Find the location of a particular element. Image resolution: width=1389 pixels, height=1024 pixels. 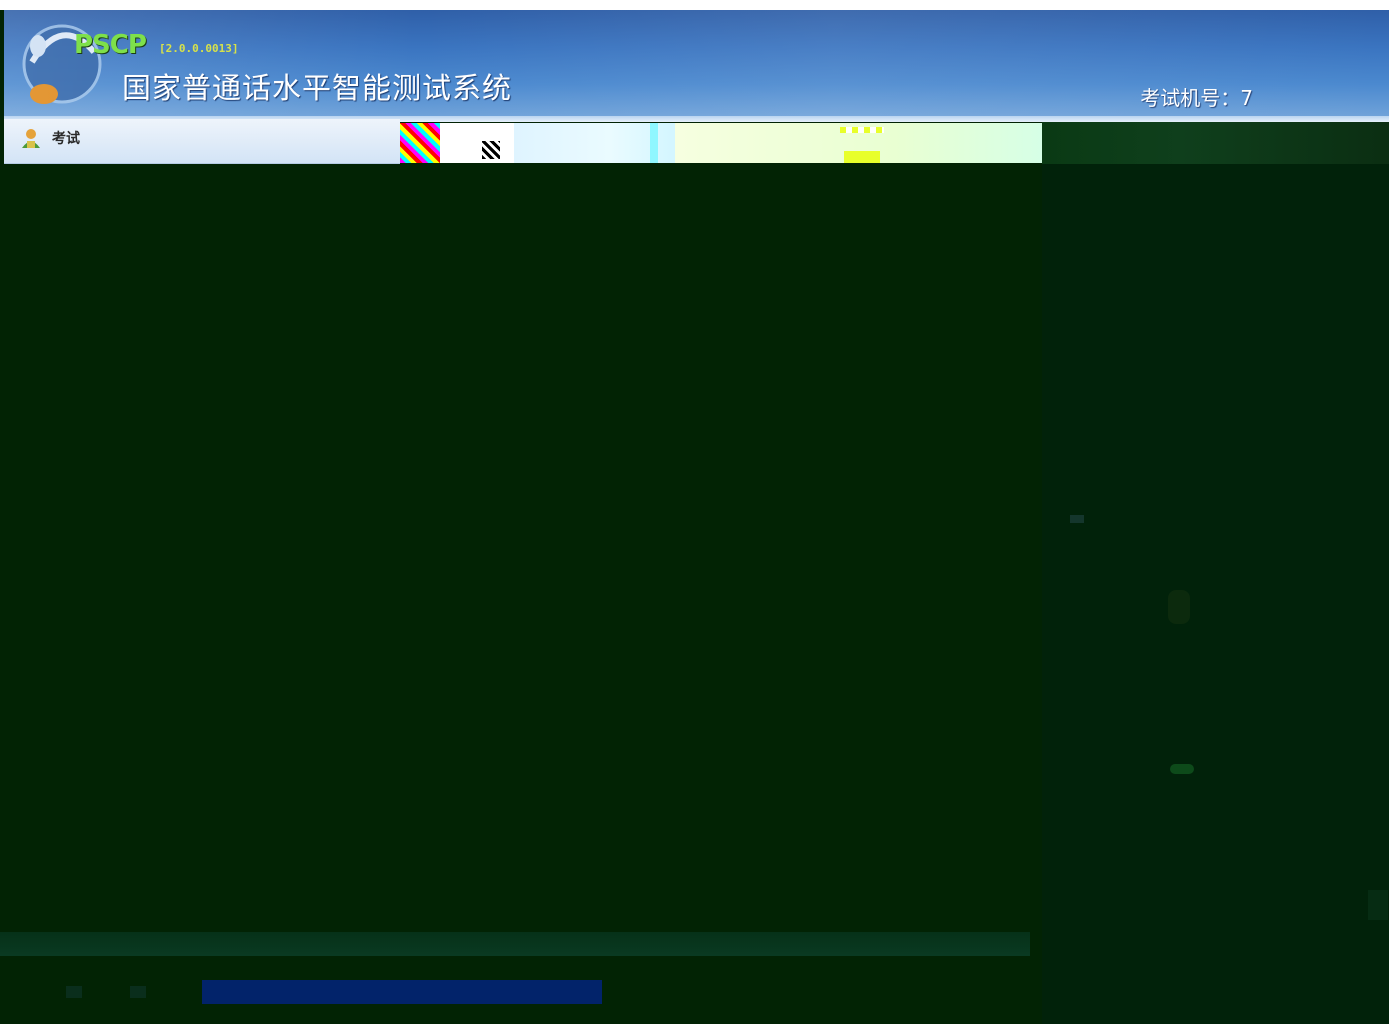

top-strip is located at coordinates (694, 5).